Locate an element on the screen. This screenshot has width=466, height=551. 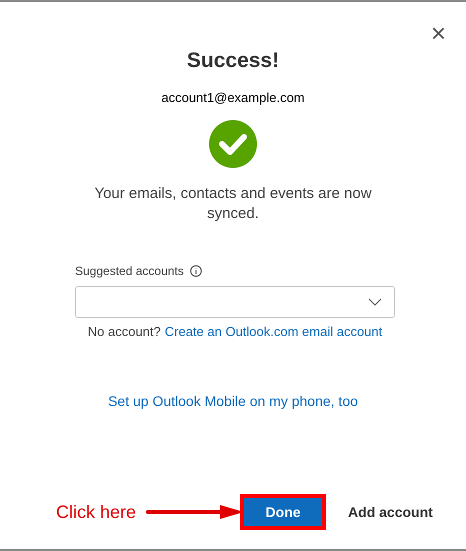
sync-message: Your emails, contacts and events are now synced. is located at coordinates (233, 204).